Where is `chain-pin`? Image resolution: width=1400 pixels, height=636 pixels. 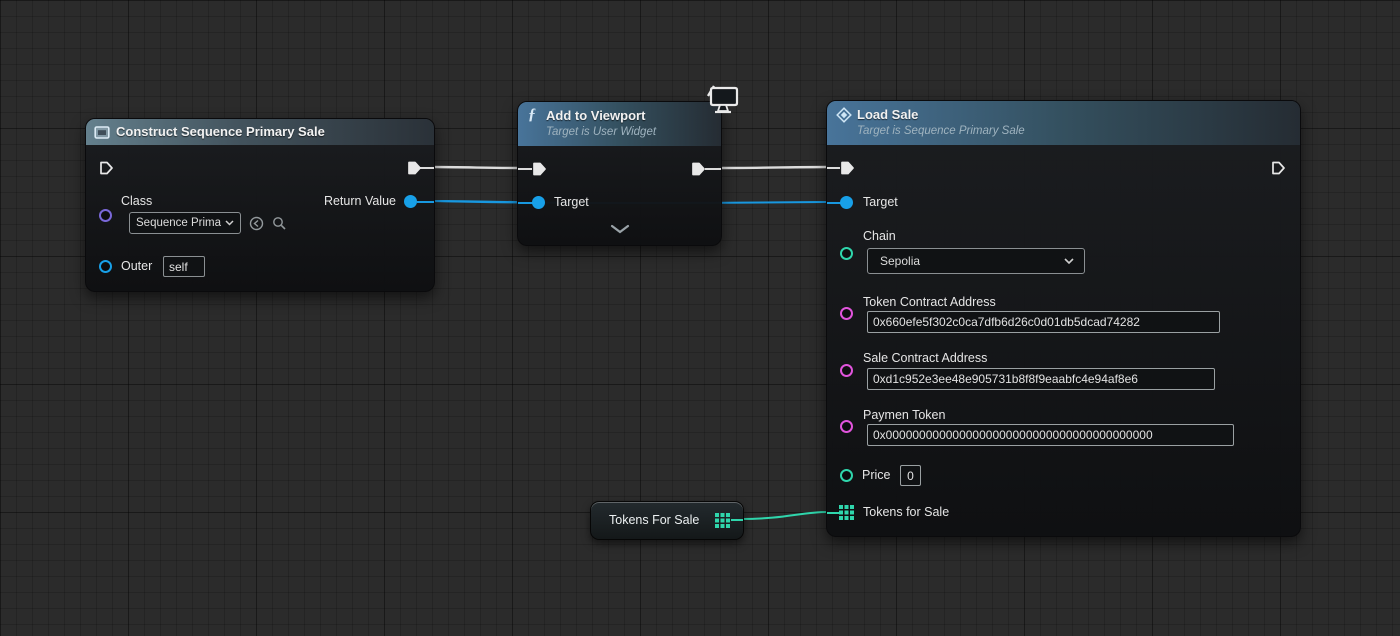 chain-pin is located at coordinates (846, 253).